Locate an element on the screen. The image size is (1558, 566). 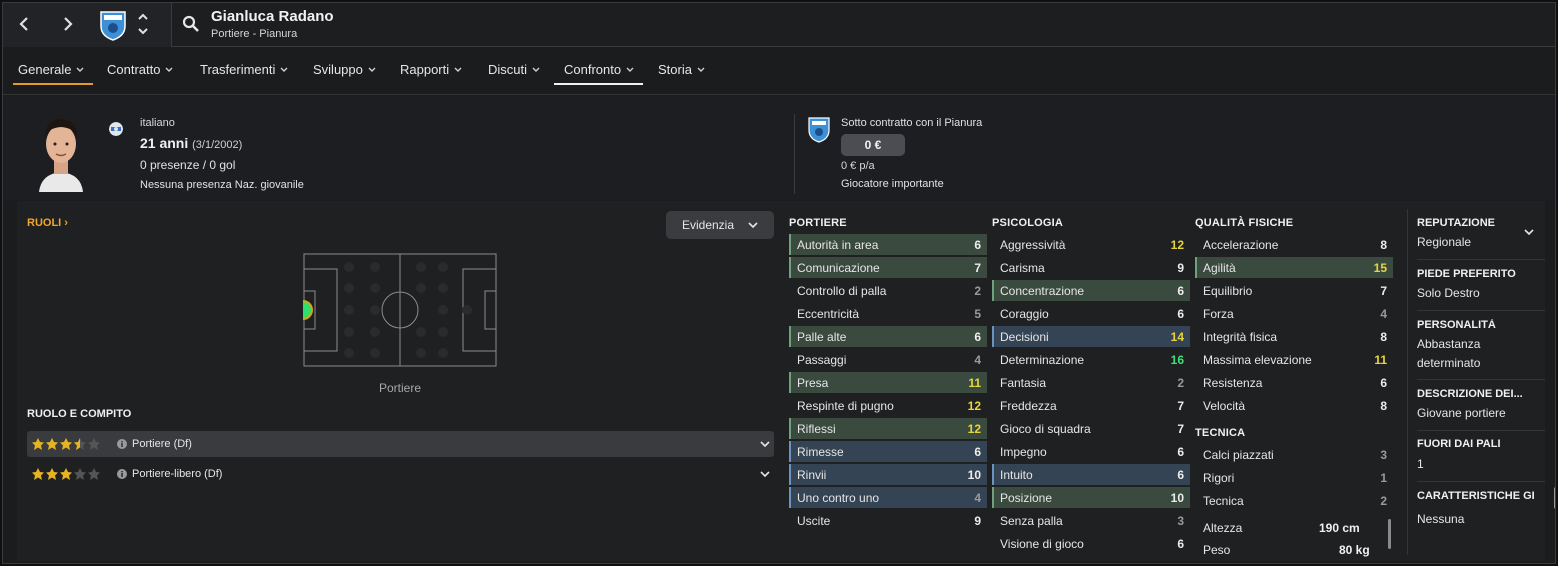
attribute-row: Determinazione 16 is located at coordinates (1091, 359).